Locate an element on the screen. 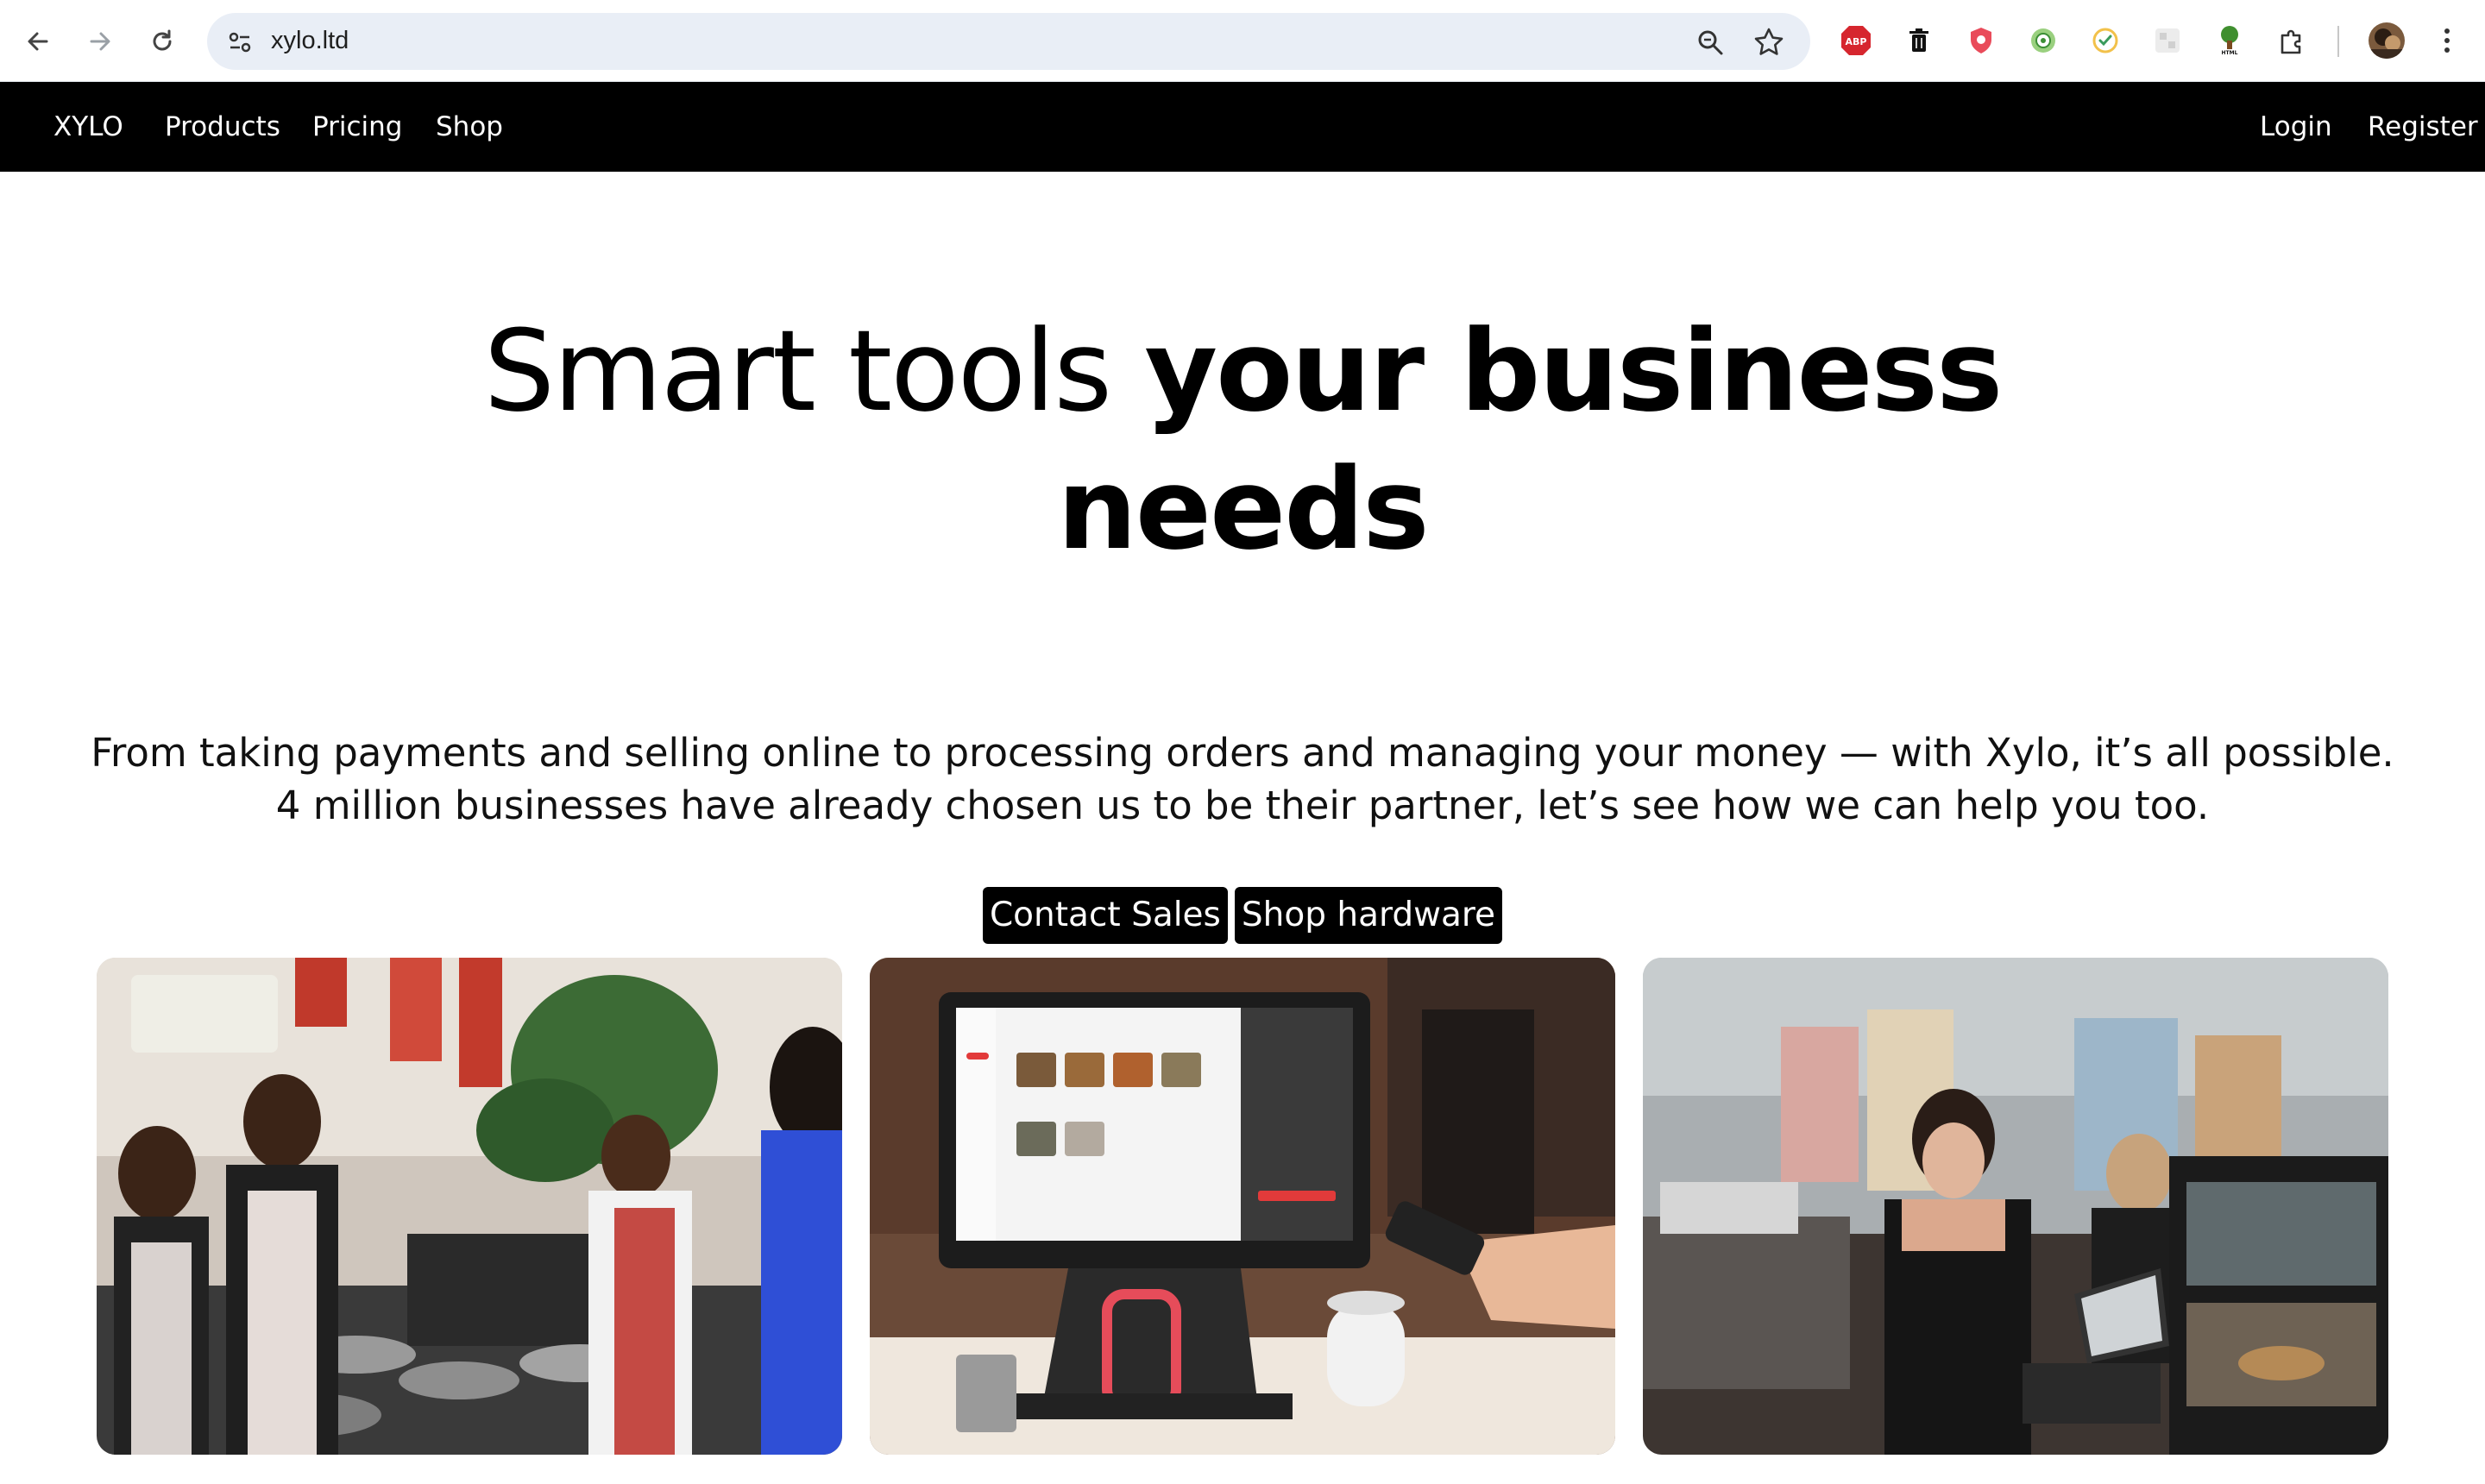  cta-row: Contact Sales Shop hardware is located at coordinates (1242, 915).